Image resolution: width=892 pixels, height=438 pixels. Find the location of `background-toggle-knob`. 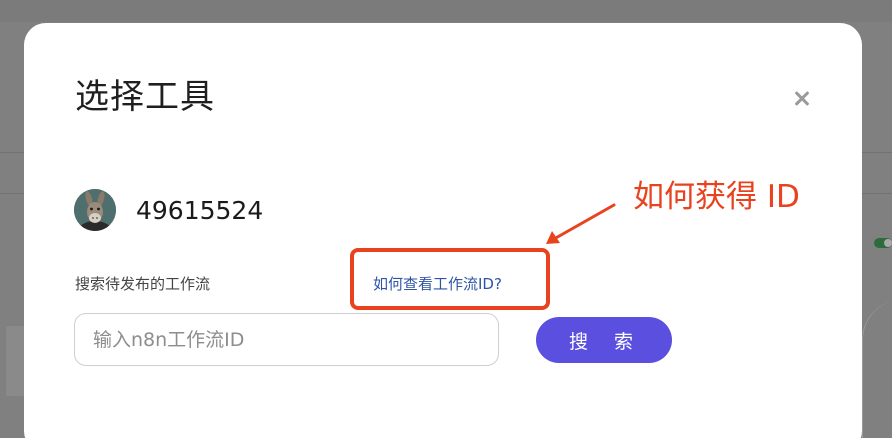

background-toggle-knob is located at coordinates (888, 243).